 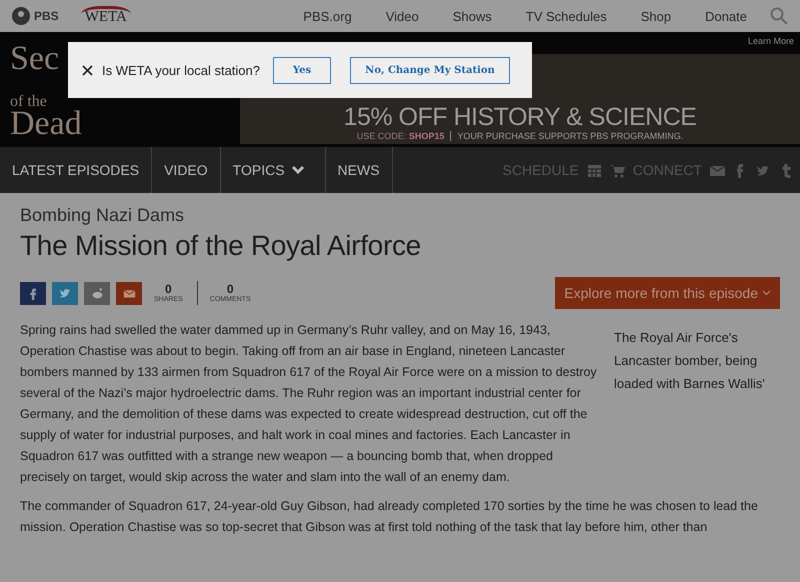 I want to click on pbs-logo-text: PBS, so click(x=46, y=16).